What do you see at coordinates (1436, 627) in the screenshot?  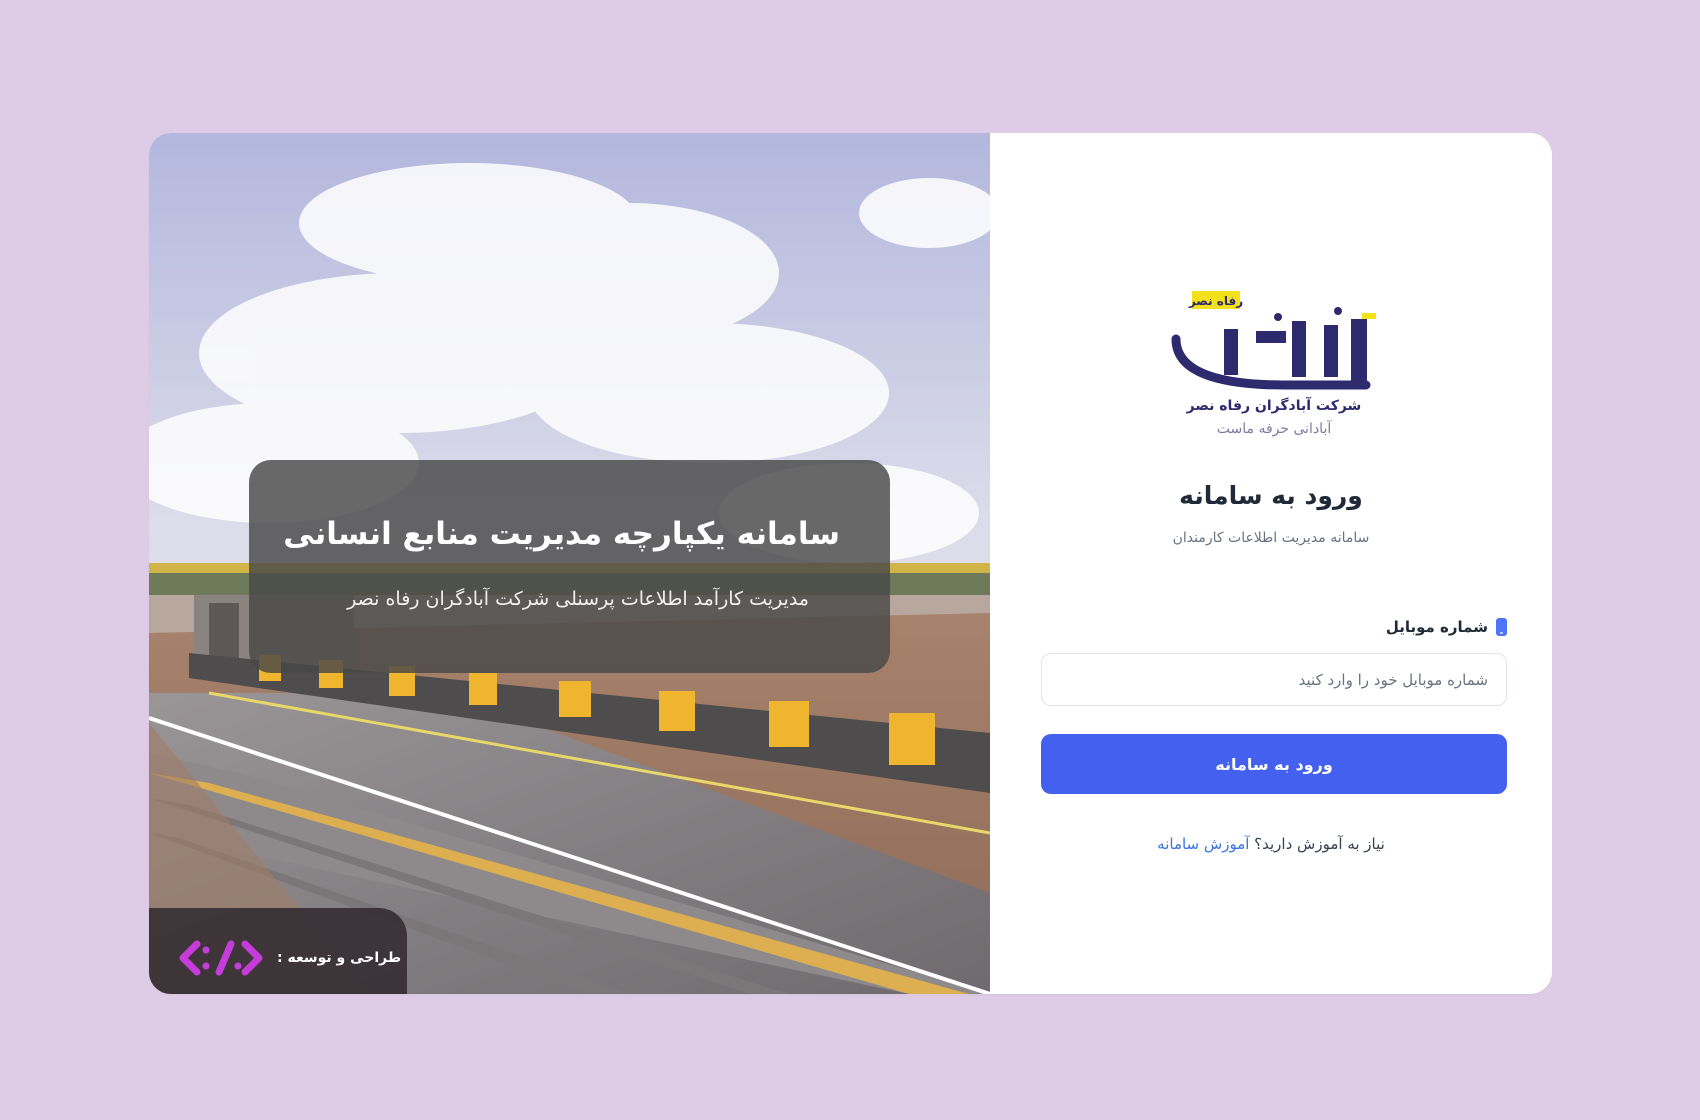 I see `mobile-label-text: شماره موبایل` at bounding box center [1436, 627].